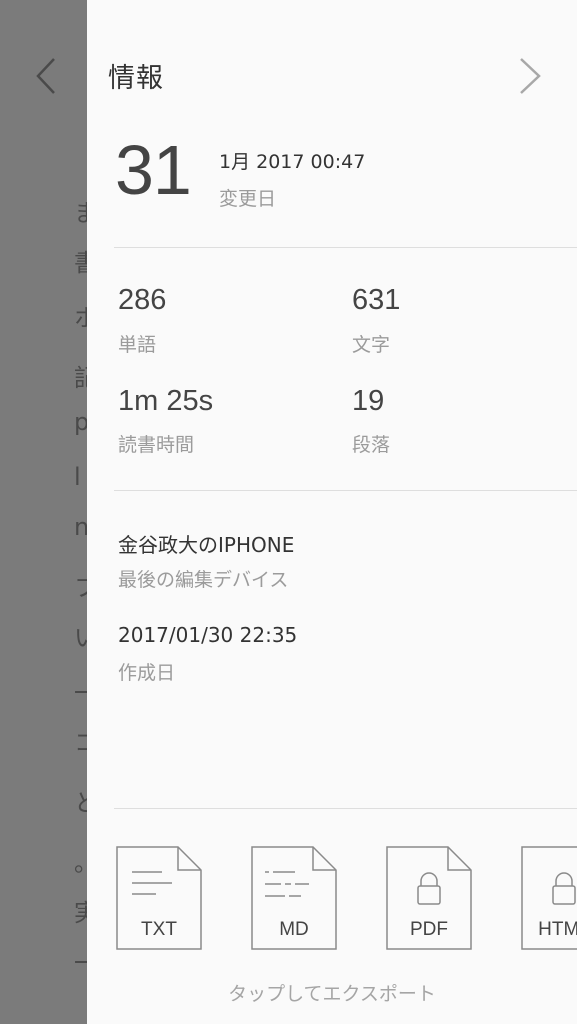  What do you see at coordinates (346, 899) in the screenshot?
I see `export-options: TXT MD PDF HTM` at bounding box center [346, 899].